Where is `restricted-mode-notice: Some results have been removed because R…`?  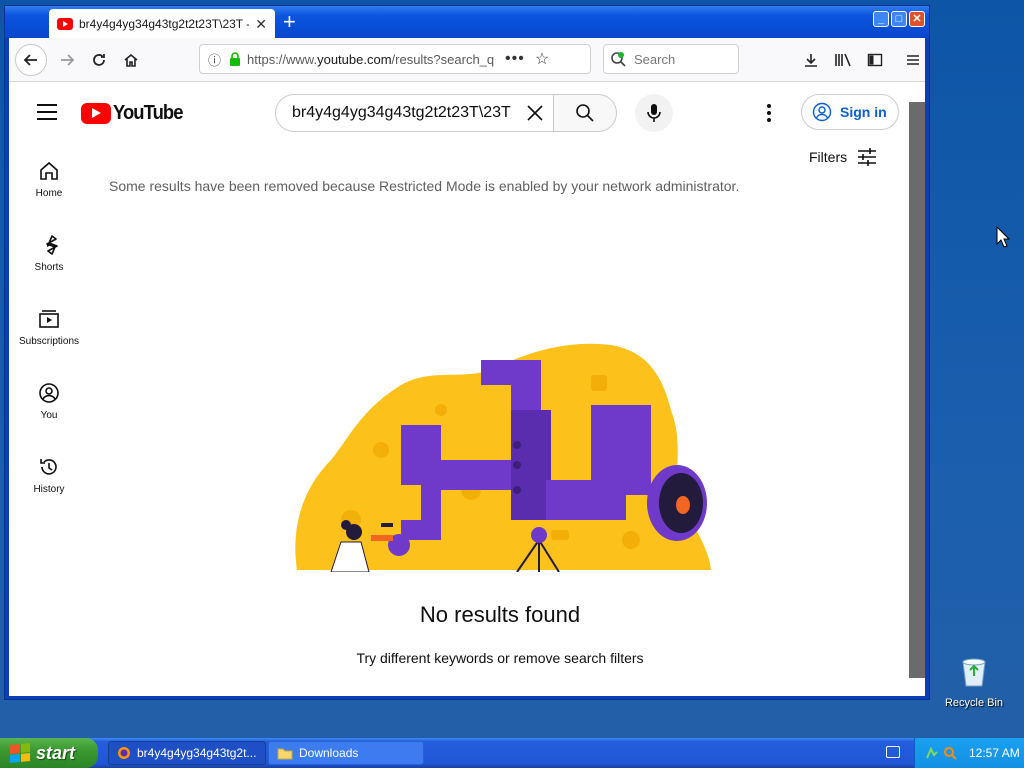
restricted-mode-notice: Some results have been removed because R… is located at coordinates (424, 186).